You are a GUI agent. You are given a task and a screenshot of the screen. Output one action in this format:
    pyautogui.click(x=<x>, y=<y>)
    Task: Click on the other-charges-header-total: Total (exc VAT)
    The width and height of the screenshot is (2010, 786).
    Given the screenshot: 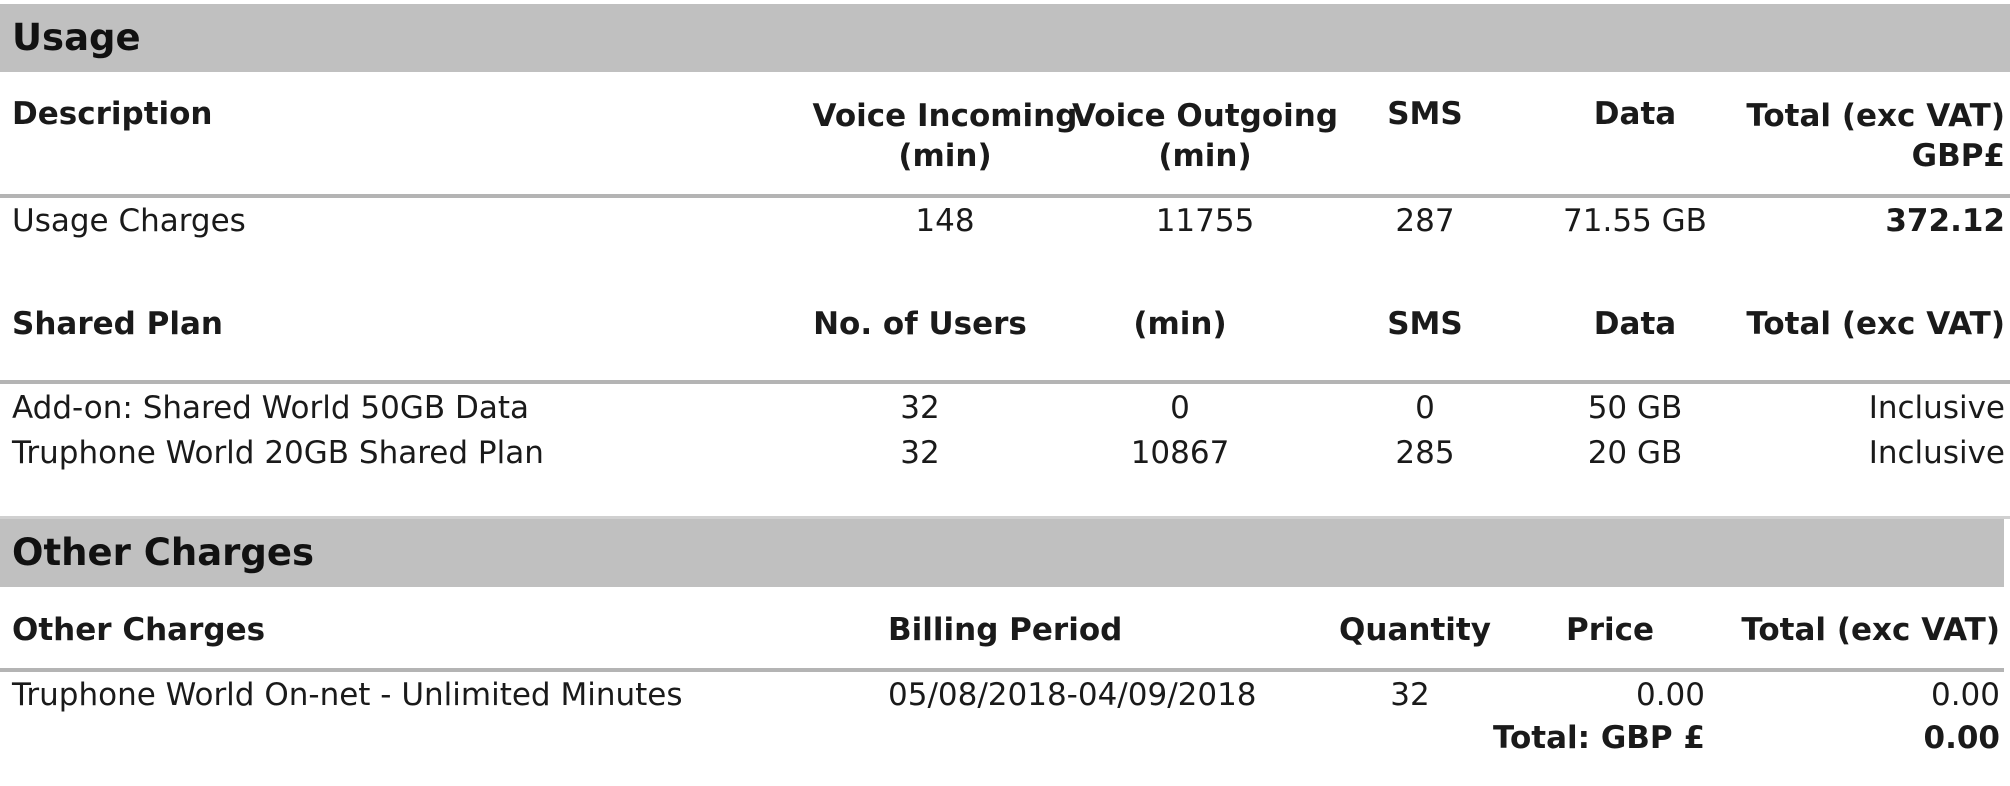 What is the action you would take?
    pyautogui.click(x=1870, y=630)
    